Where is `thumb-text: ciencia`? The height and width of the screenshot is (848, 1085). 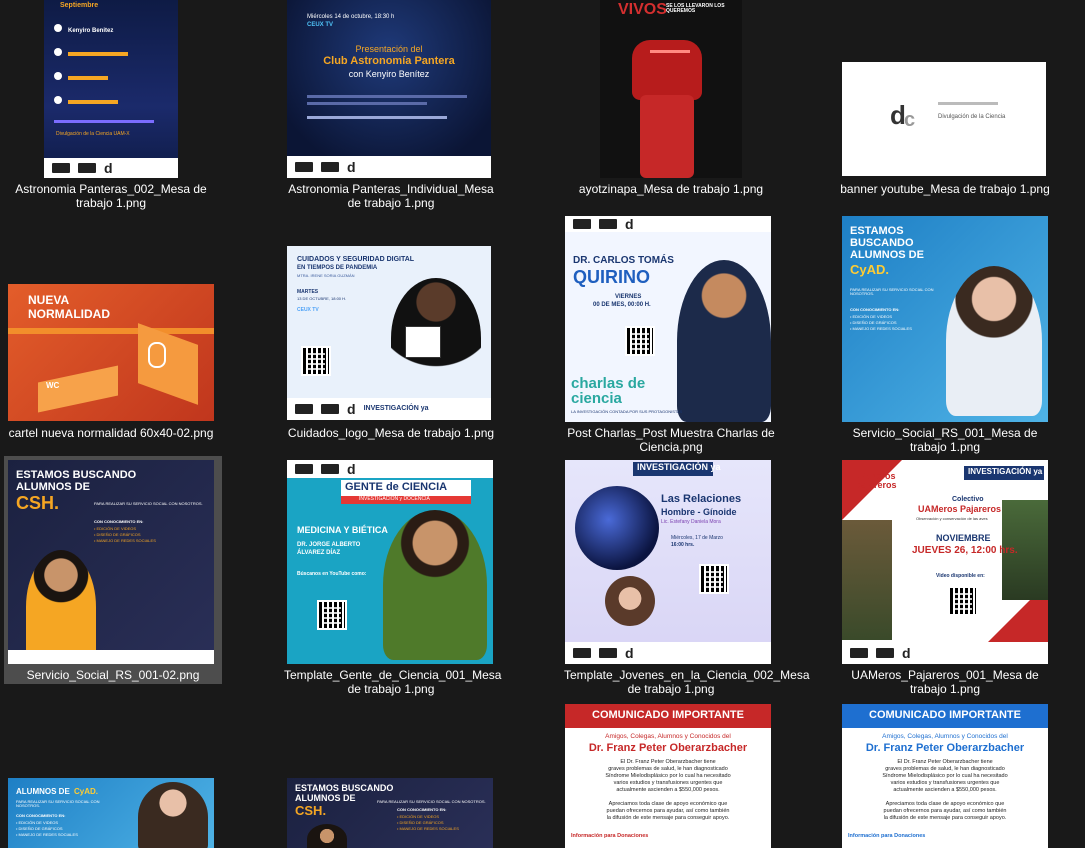
thumb-text: ciencia is located at coordinates (596, 398).